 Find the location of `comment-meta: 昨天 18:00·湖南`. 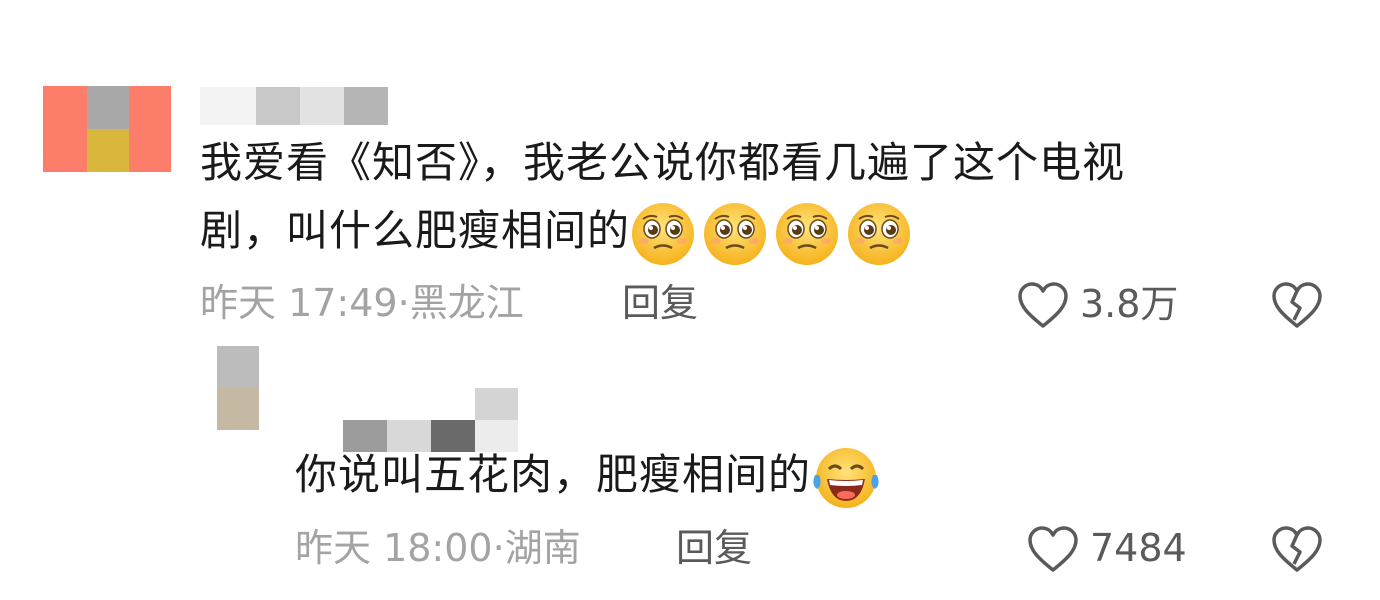

comment-meta: 昨天 18:00·湖南 is located at coordinates (438, 548).